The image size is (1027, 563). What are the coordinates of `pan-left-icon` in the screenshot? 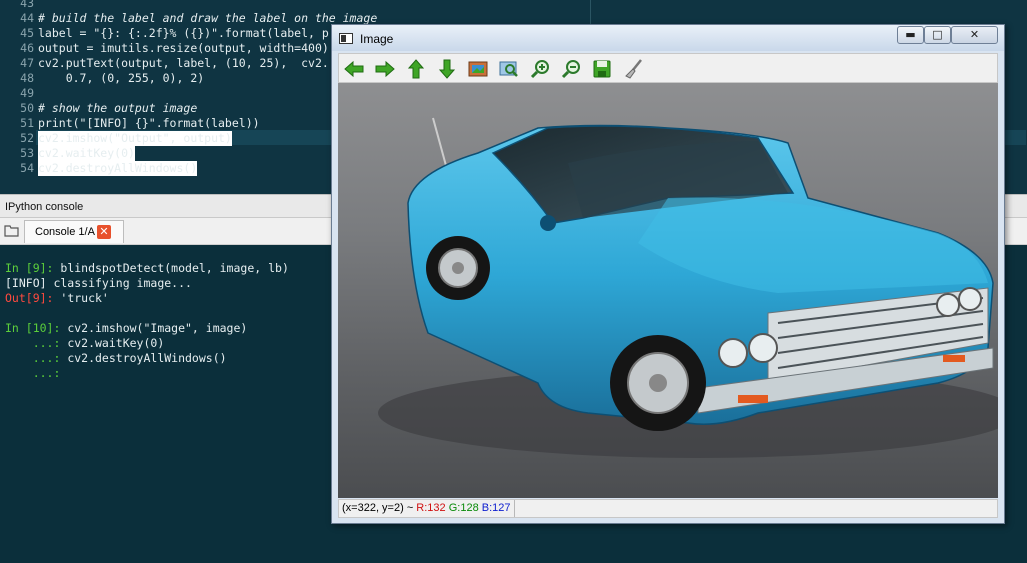 It's located at (354, 69).